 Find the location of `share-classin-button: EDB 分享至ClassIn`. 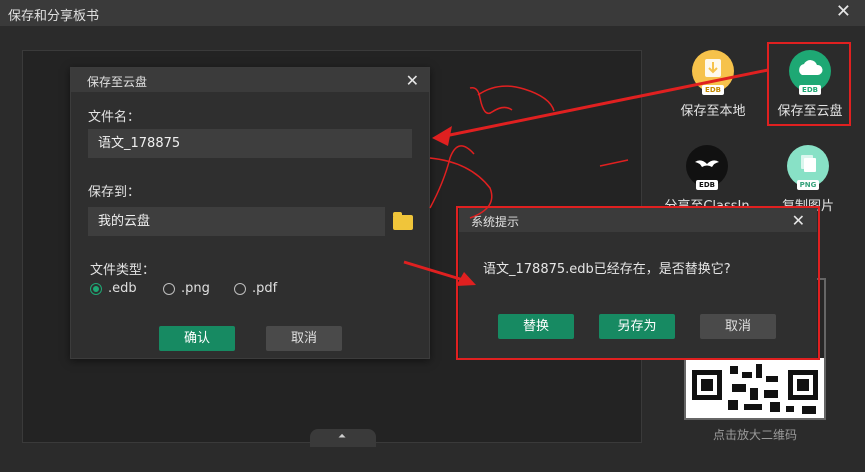

share-classin-button: EDB 分享至ClassIn is located at coordinates (707, 179).